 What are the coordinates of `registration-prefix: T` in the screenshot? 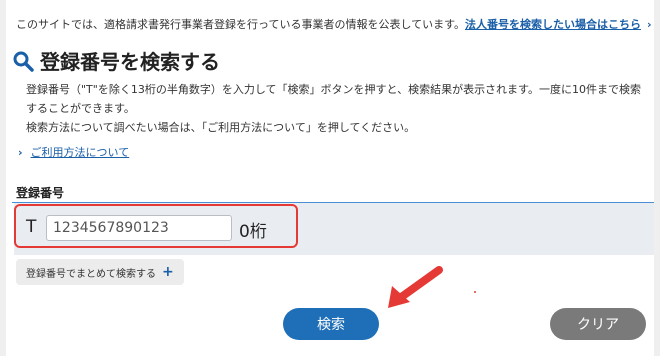 It's located at (31, 227).